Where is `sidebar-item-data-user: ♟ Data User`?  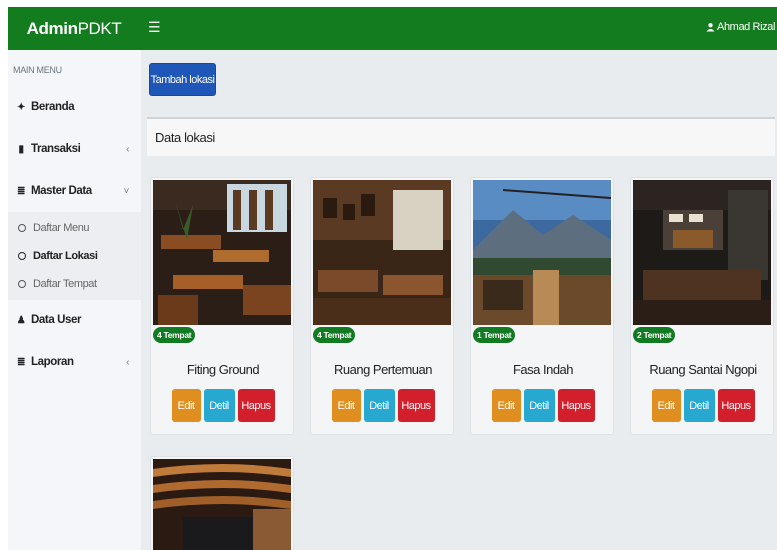 sidebar-item-data-user: ♟ Data User is located at coordinates (74, 320).